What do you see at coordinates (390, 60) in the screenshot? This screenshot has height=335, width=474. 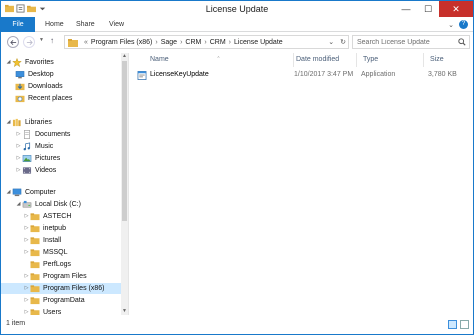 I see `column-header-type: Type` at bounding box center [390, 60].